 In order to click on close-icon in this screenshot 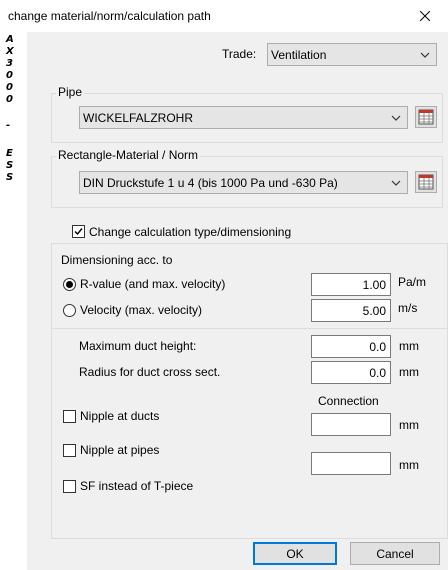, I will do `click(425, 16)`.